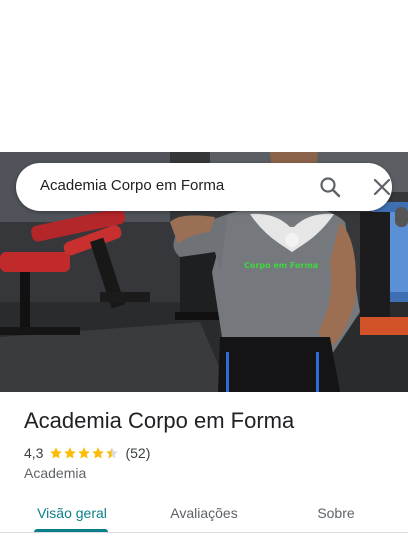  Describe the element at coordinates (55, 473) in the screenshot. I see `place-category: Academia` at that location.